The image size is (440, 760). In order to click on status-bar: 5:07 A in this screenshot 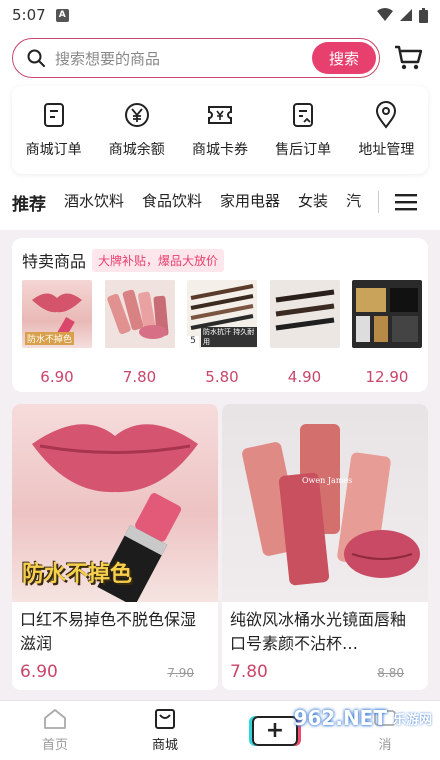, I will do `click(220, 15)`.